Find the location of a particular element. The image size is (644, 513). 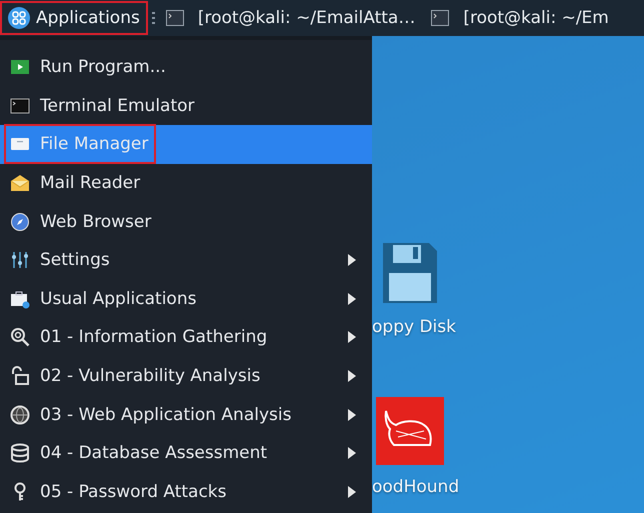

menu-item: 04 - Database Assessment is located at coordinates (186, 453).